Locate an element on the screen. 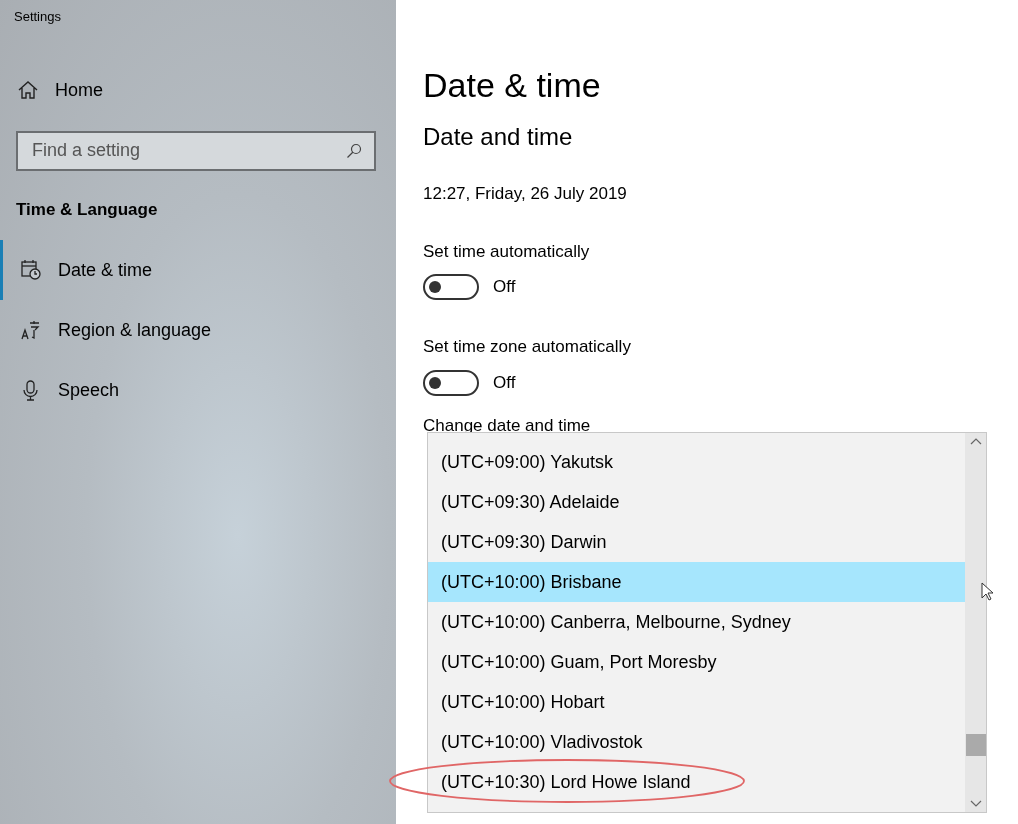  current-date-time: 12:27, Friday, 26 July 2019 is located at coordinates (525, 194).